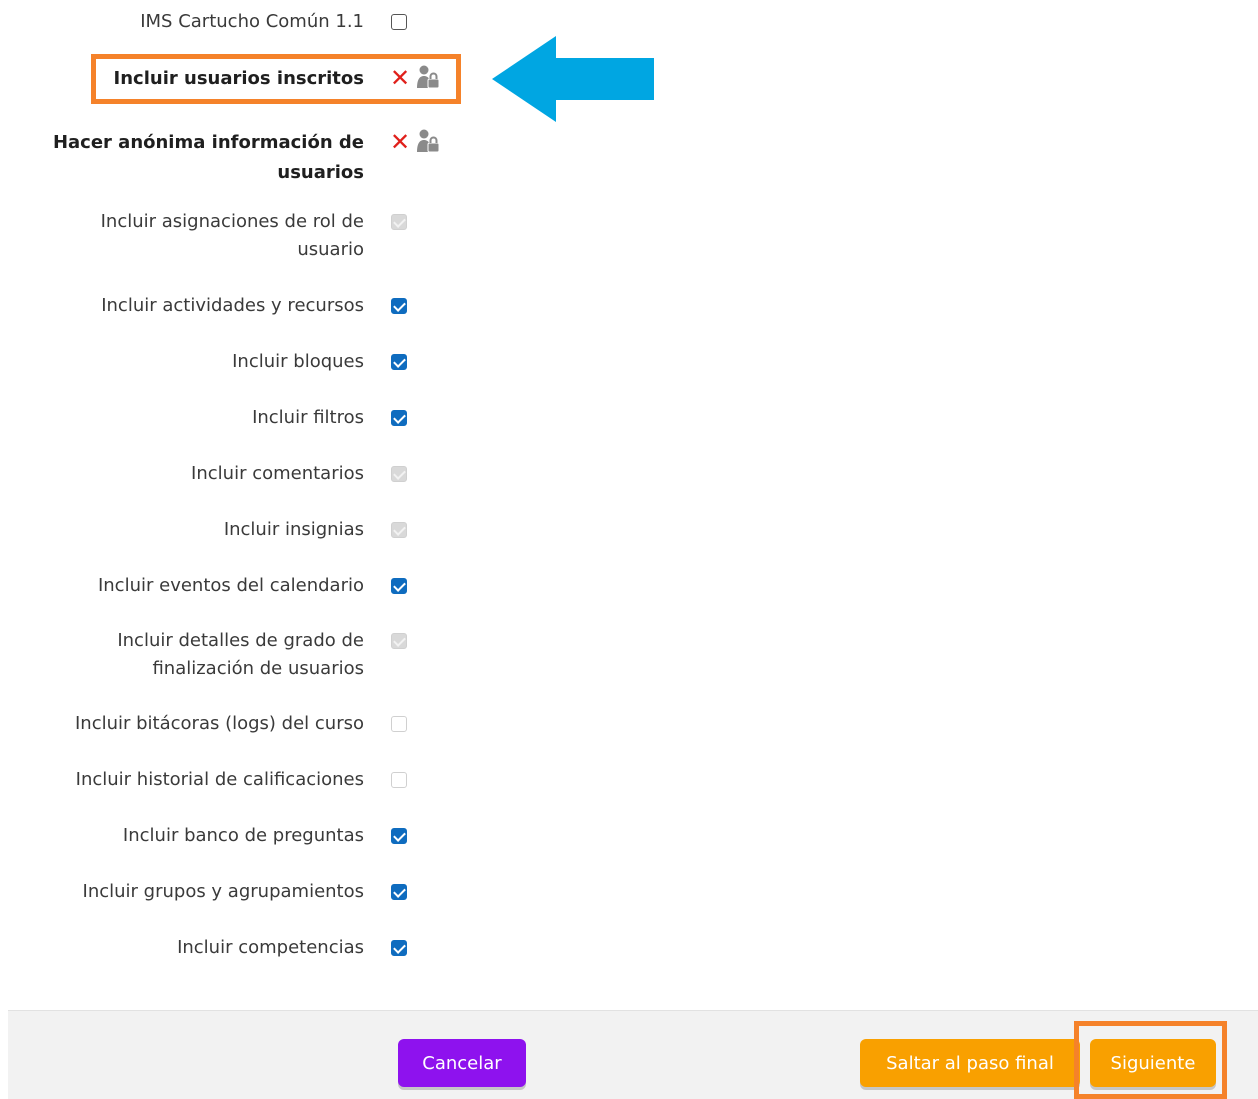 The width and height of the screenshot is (1258, 1099). Describe the element at coordinates (230, 796) in the screenshot. I see `setting-row-grade-history: Incluir historial de calificaciones` at that location.